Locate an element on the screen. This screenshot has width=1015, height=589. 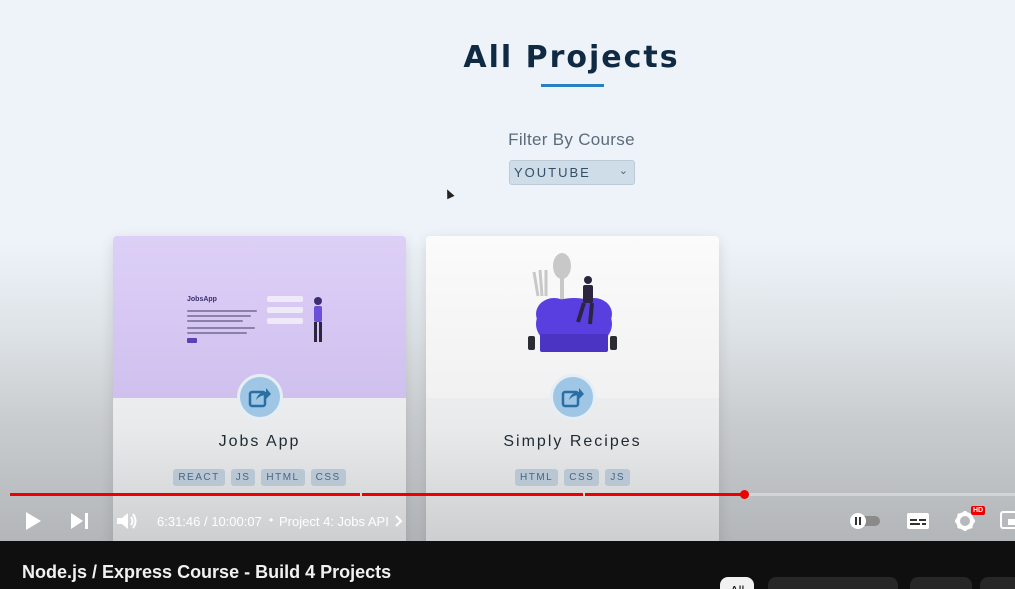
jobs-app-screenshot: JobsApp is located at coordinates (262, 323).